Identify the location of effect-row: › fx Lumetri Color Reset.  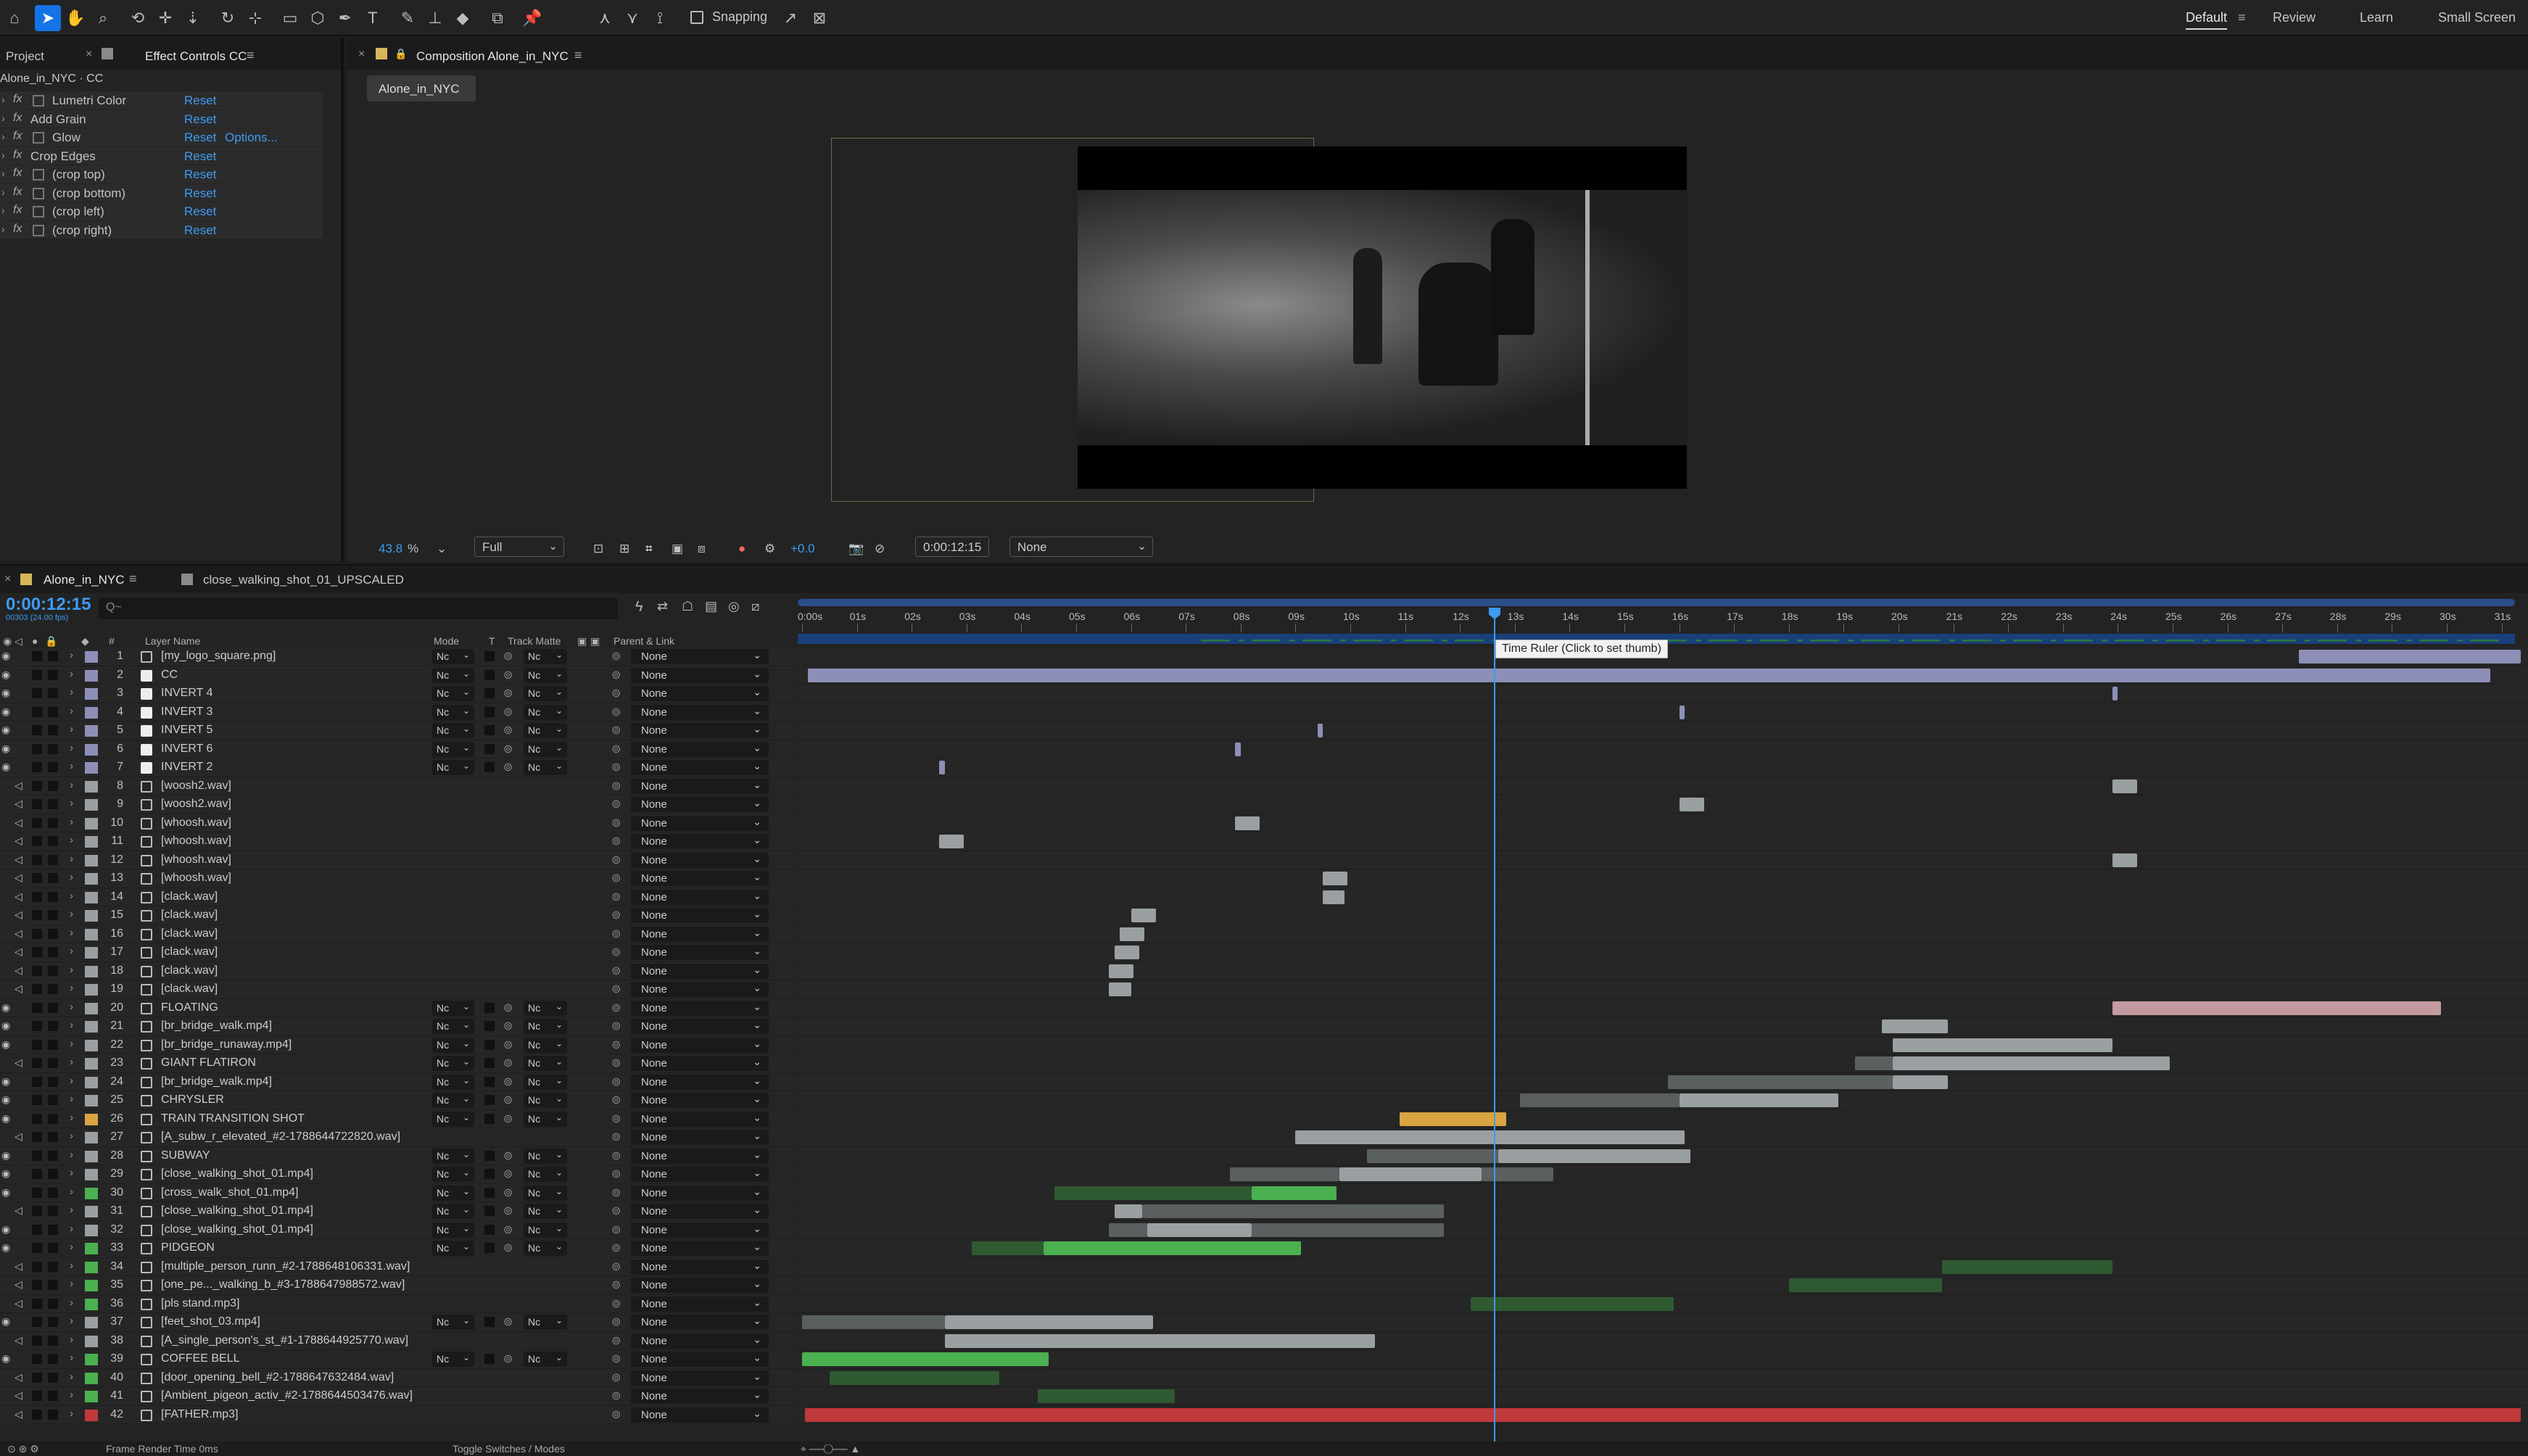
(161, 100).